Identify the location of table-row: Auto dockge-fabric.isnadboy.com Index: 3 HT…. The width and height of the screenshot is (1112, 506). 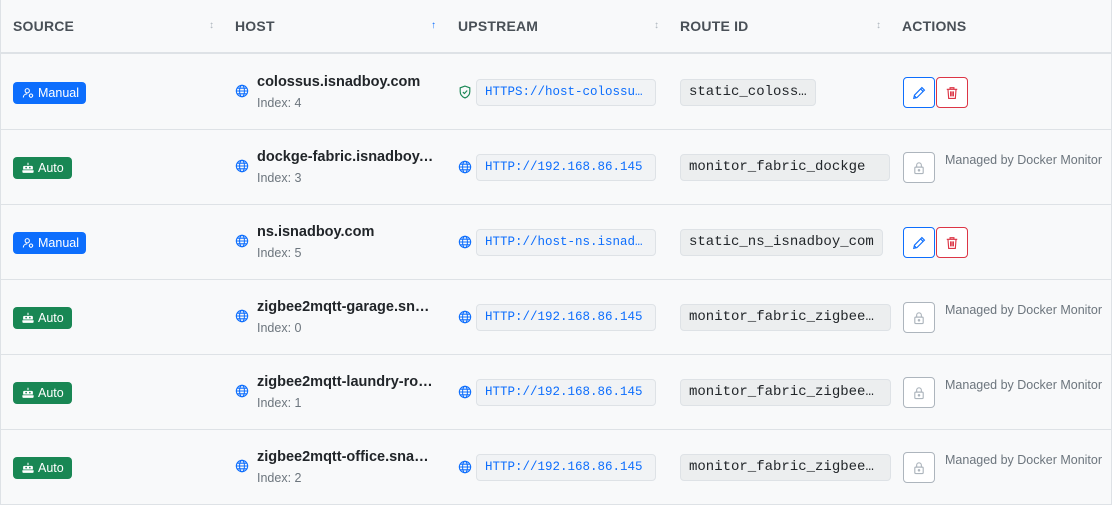
(556, 167).